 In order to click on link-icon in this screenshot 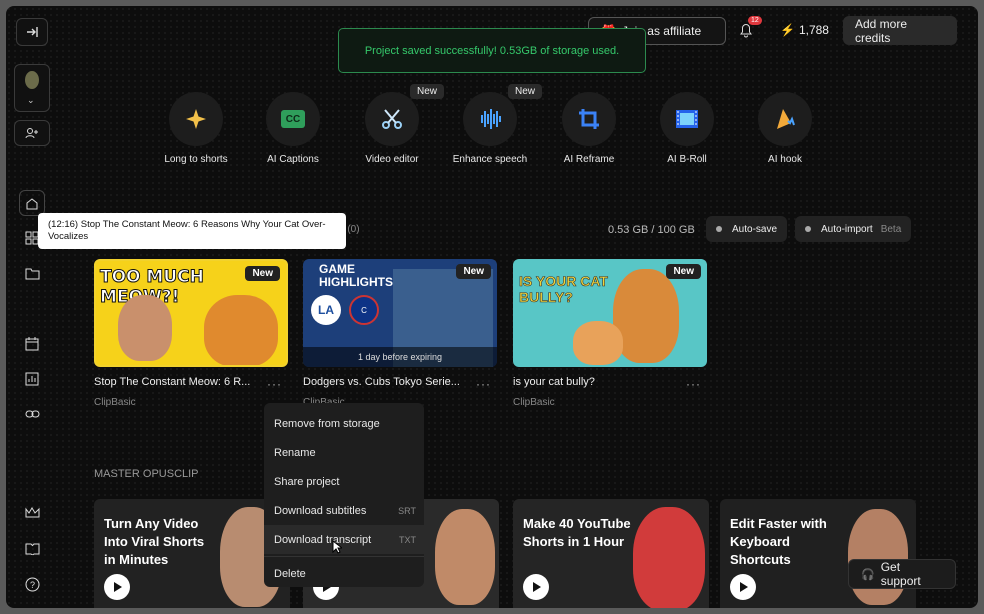, I will do `click(32, 414)`.